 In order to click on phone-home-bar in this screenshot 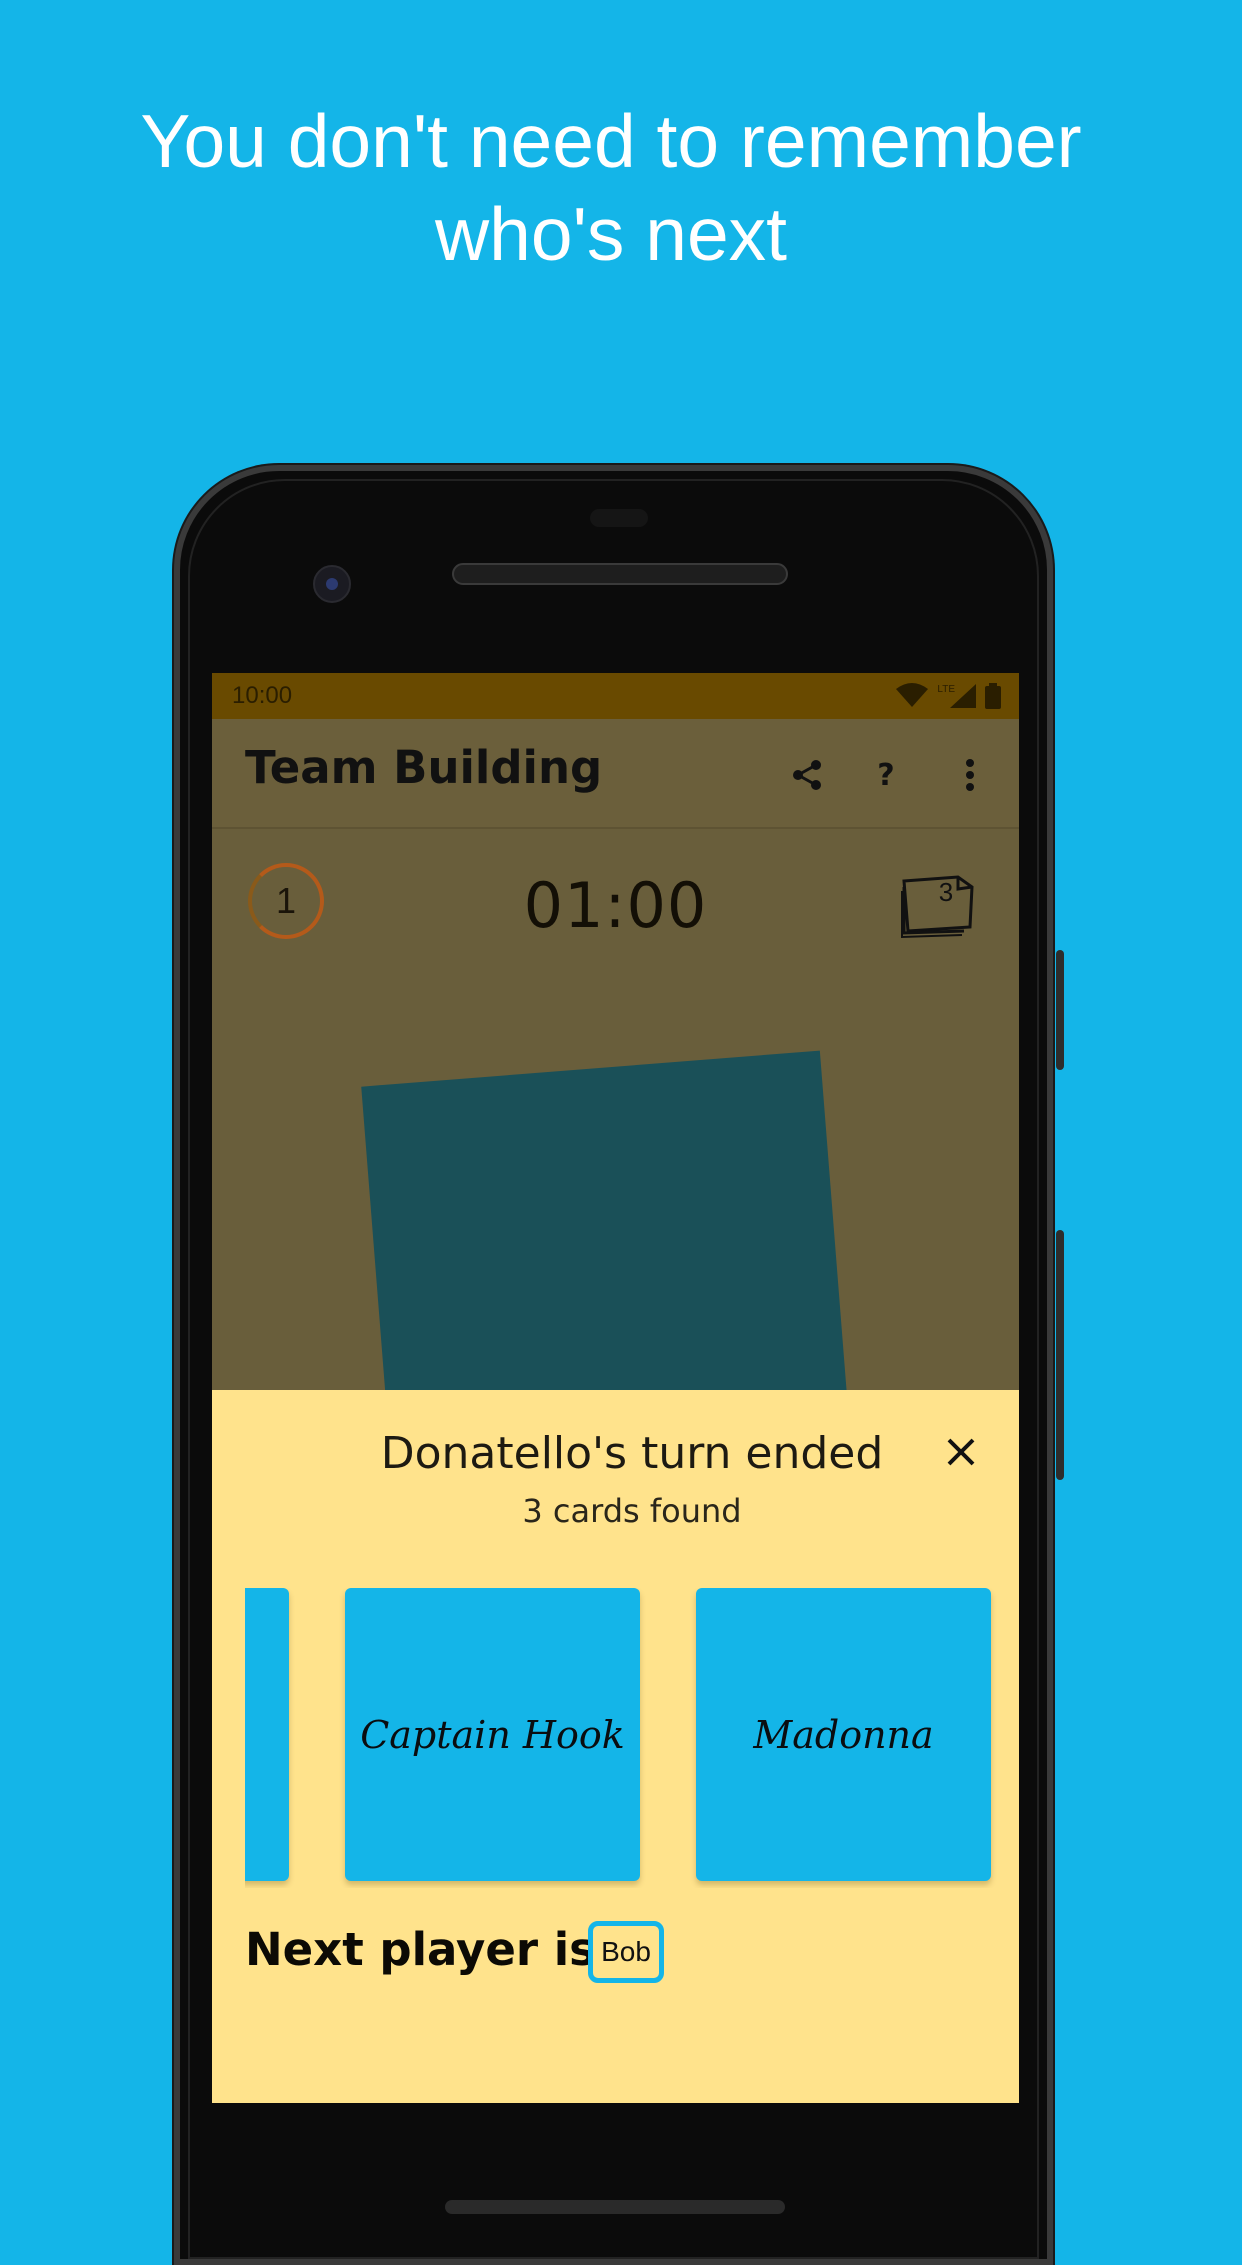, I will do `click(615, 2207)`.